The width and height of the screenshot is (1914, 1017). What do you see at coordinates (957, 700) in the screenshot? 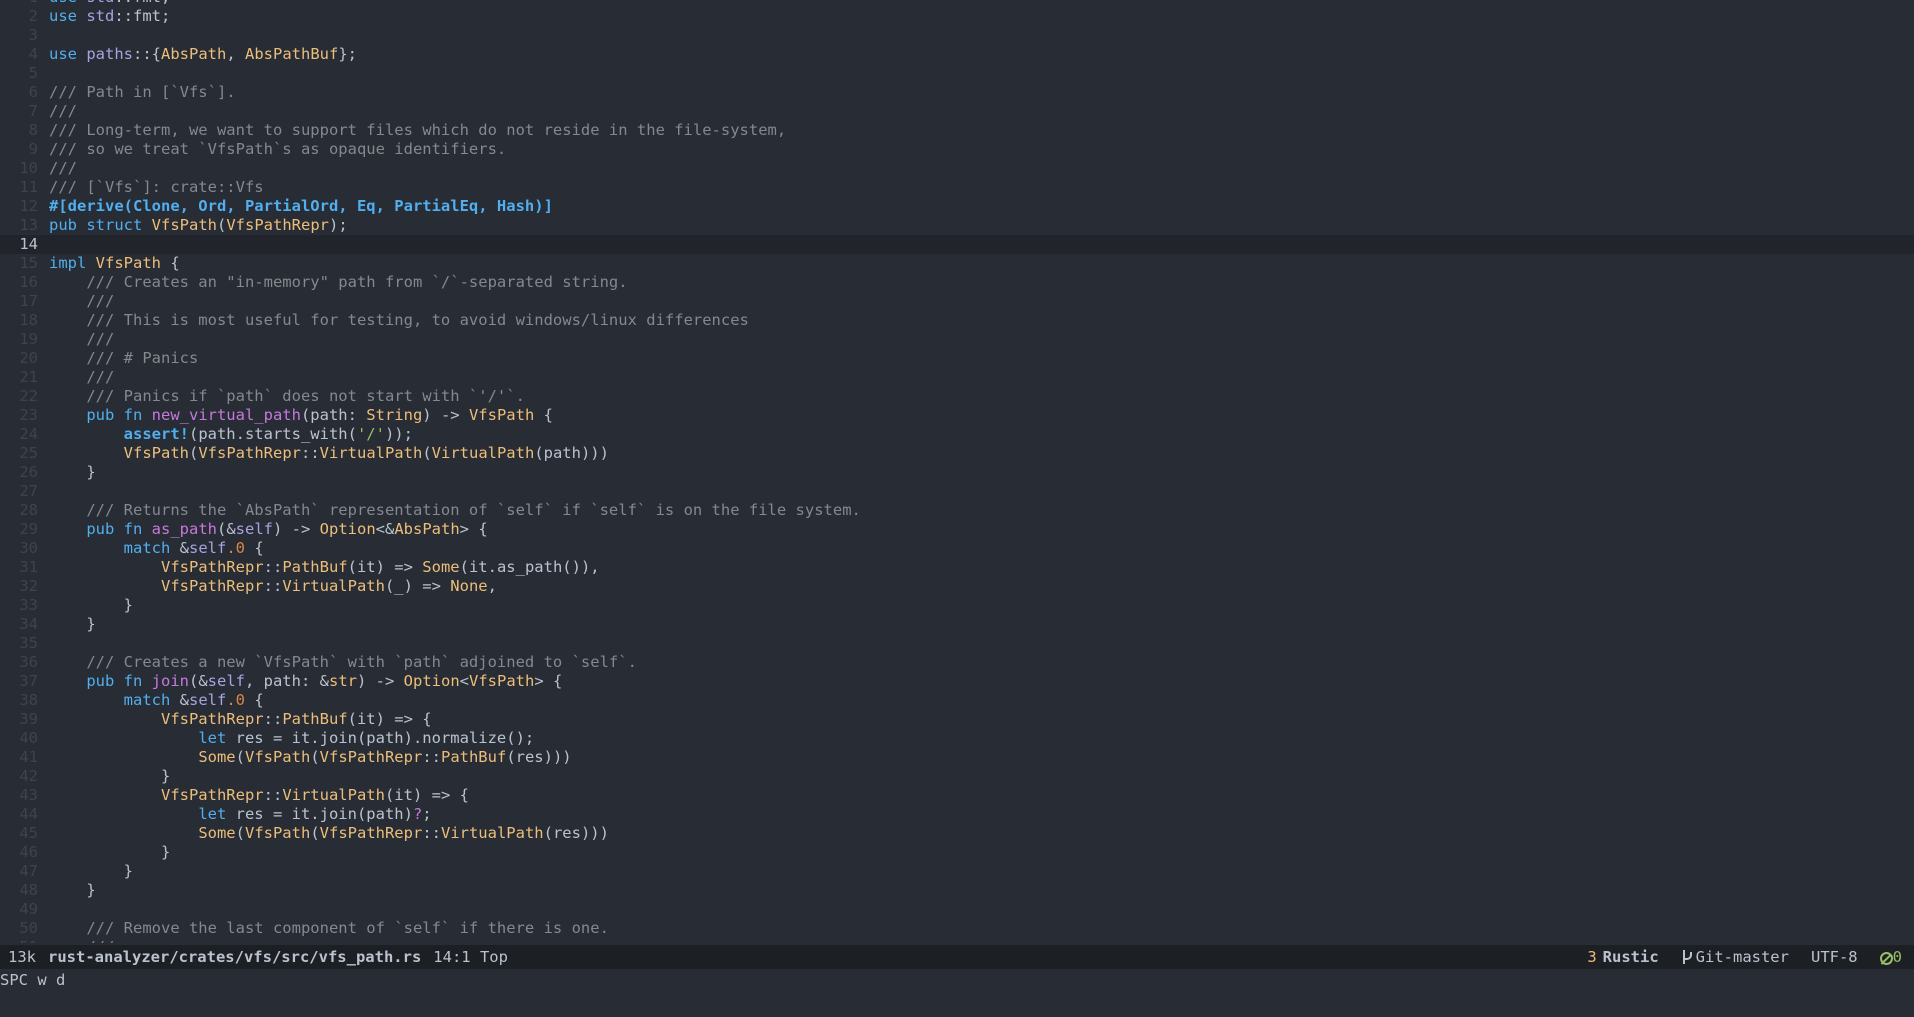
I see `code-line: 38 match &self.0 {` at bounding box center [957, 700].